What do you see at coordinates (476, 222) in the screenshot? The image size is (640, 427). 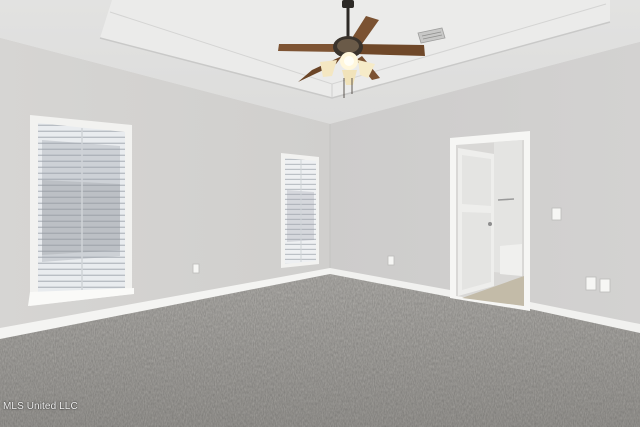 I see `door` at bounding box center [476, 222].